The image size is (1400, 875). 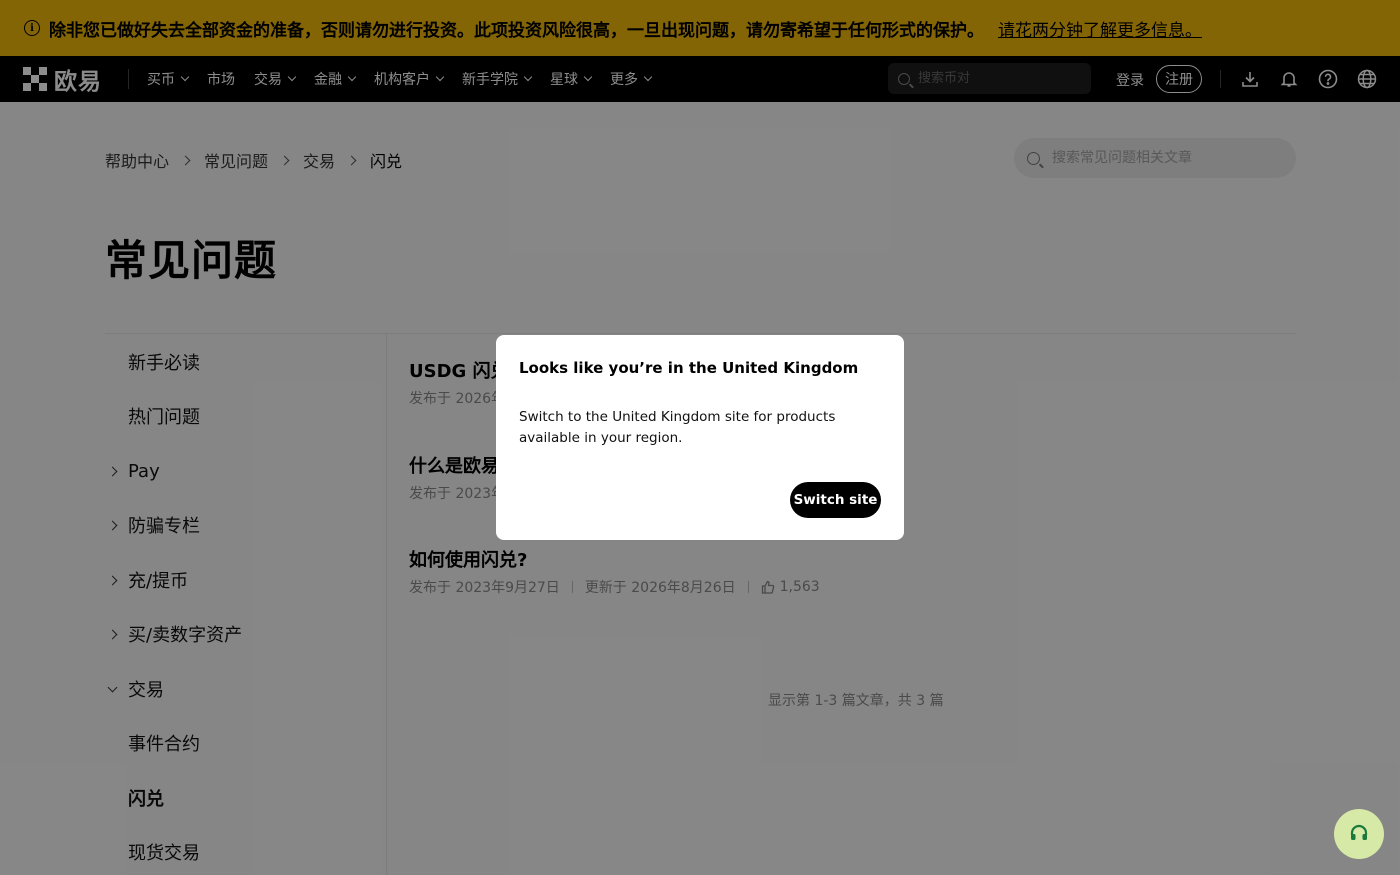 I want to click on support-chat-button, so click(x=1359, y=834).